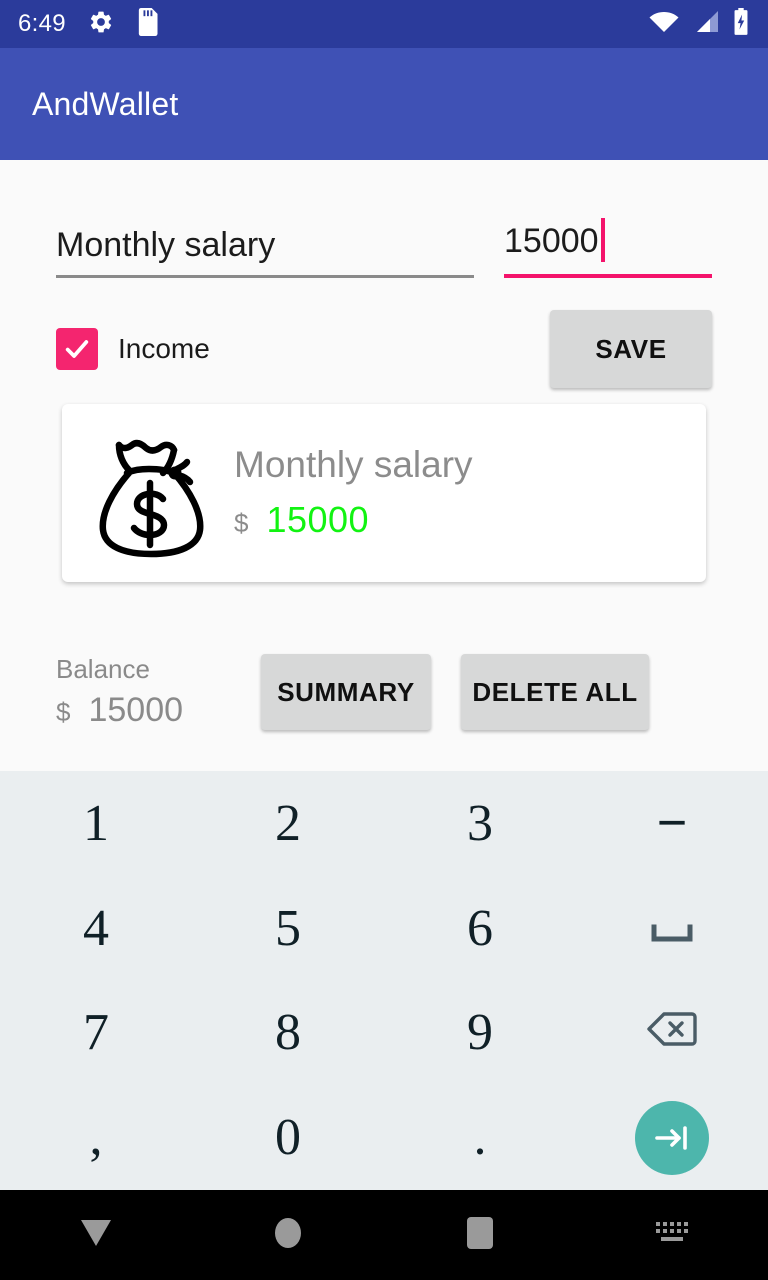  What do you see at coordinates (96, 1033) in the screenshot?
I see `key-7: 7` at bounding box center [96, 1033].